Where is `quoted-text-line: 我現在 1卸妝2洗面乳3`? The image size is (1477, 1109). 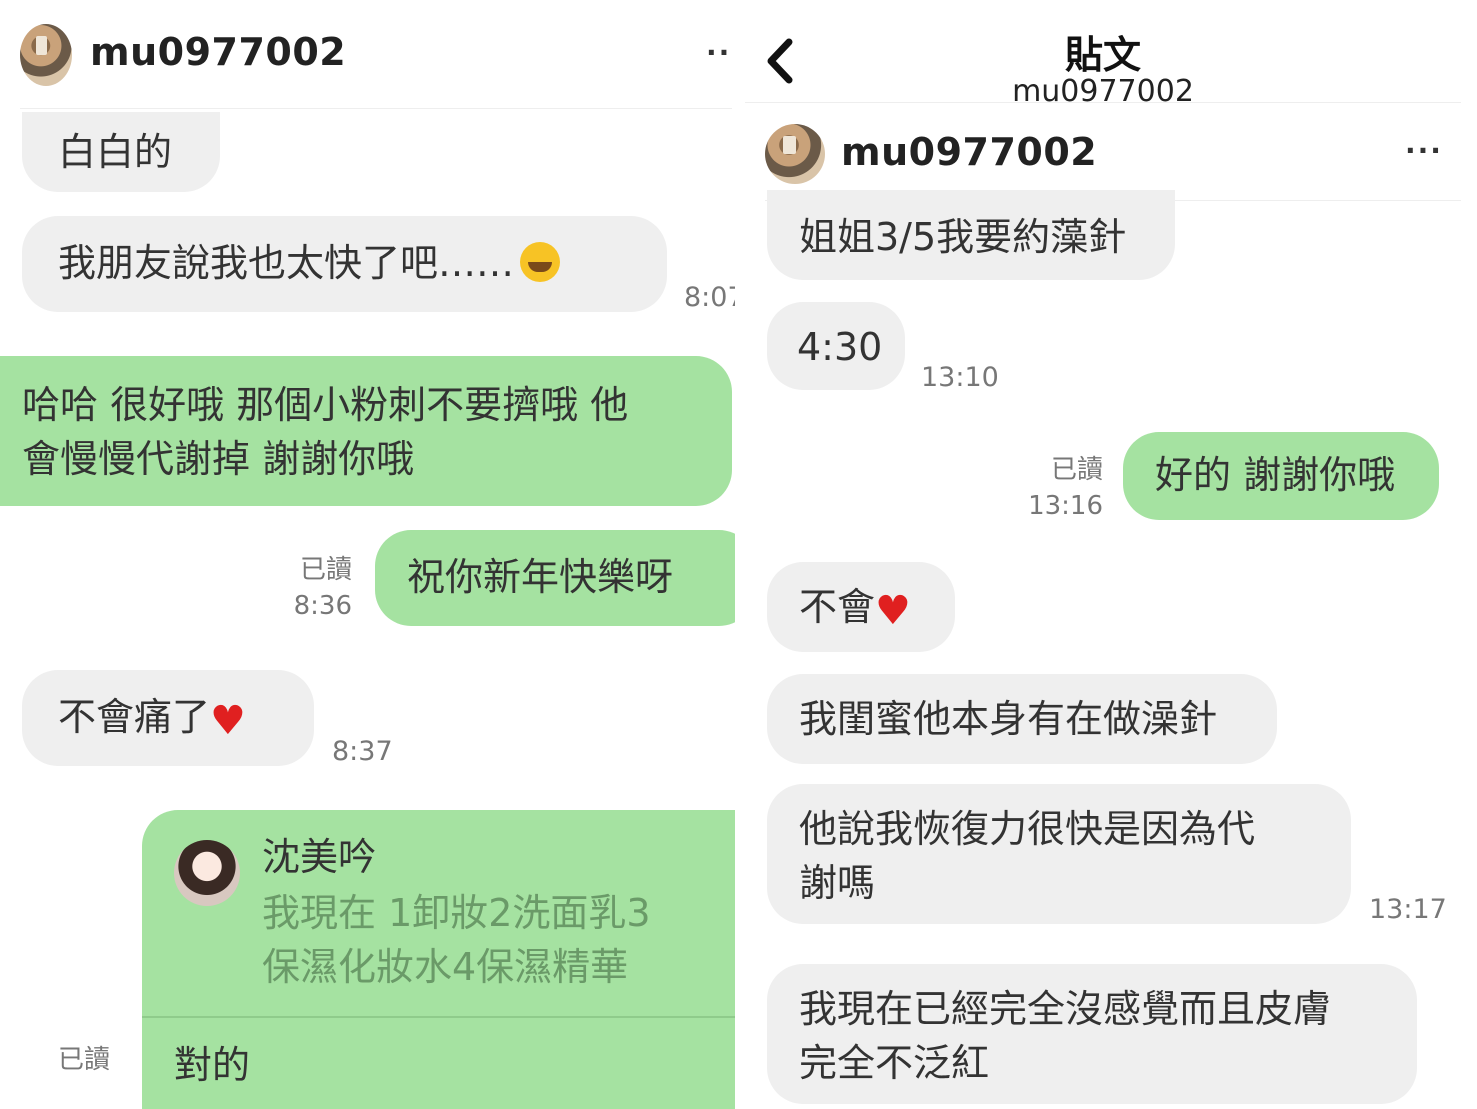
quoted-text-line: 我現在 1卸妝2洗面乳3 is located at coordinates (456, 913).